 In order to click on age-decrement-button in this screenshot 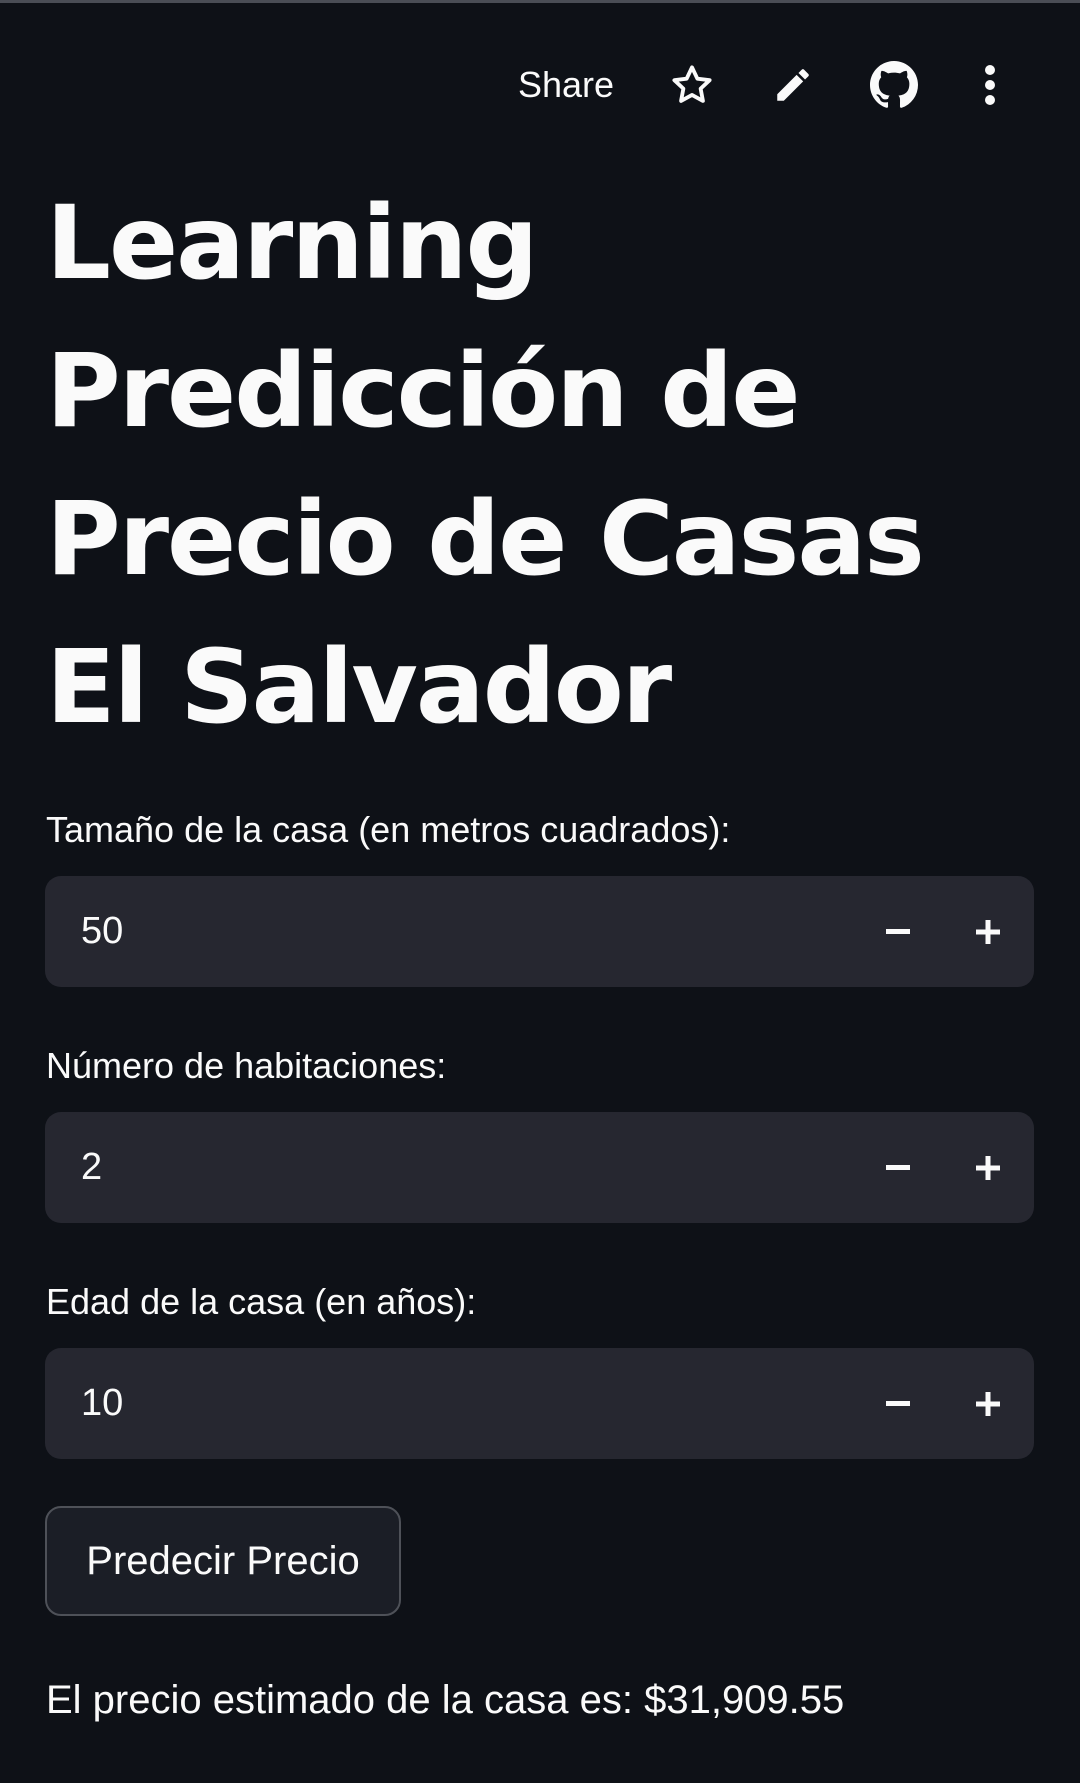, I will do `click(898, 1403)`.